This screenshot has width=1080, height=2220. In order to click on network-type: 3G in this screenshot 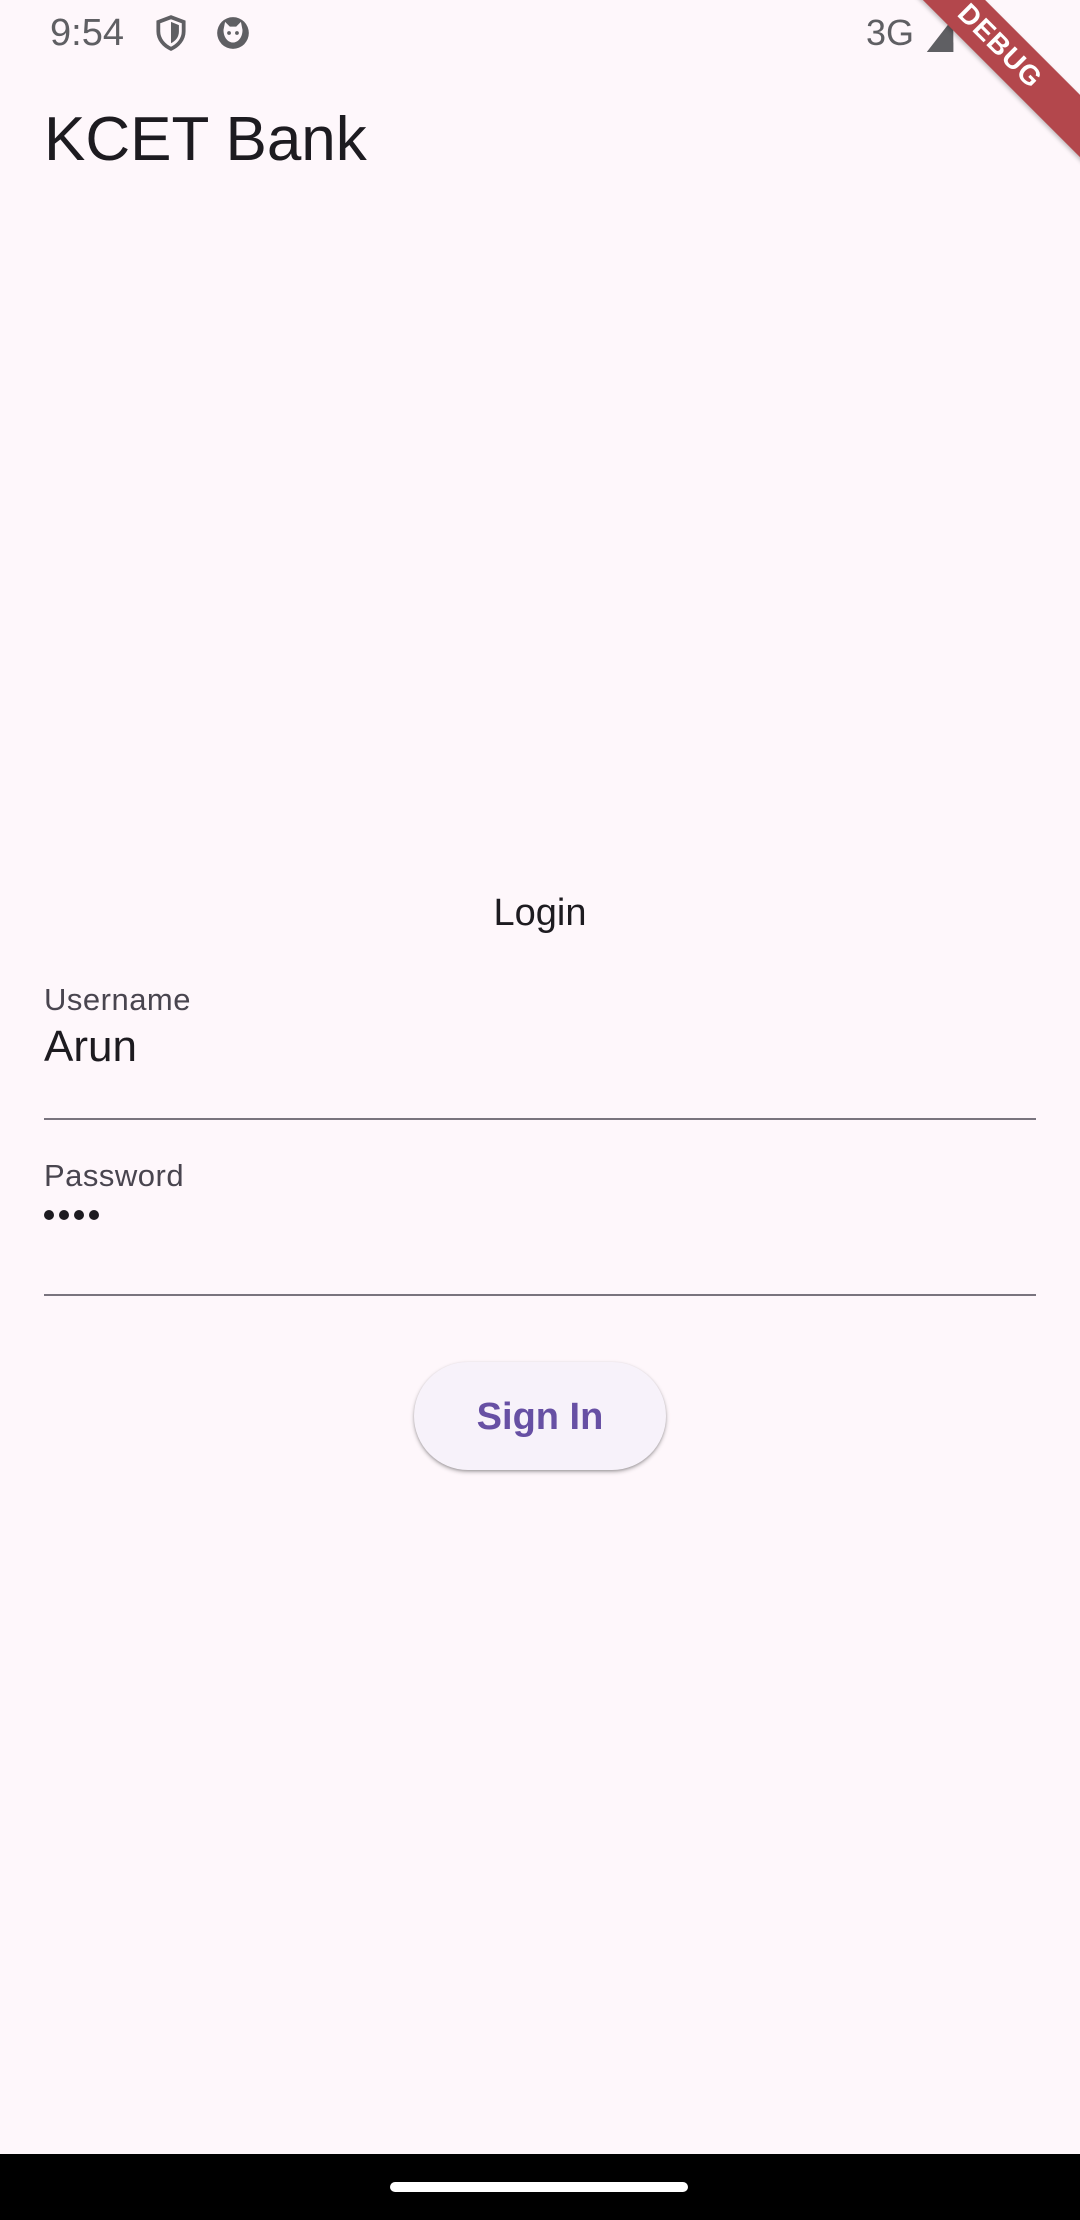, I will do `click(890, 32)`.